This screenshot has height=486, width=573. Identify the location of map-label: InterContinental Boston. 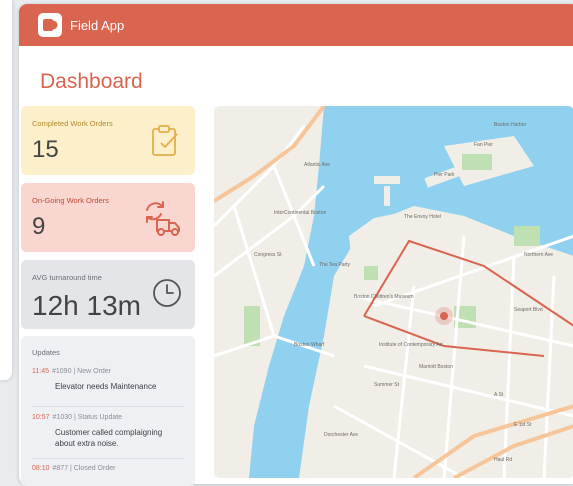
(300, 213).